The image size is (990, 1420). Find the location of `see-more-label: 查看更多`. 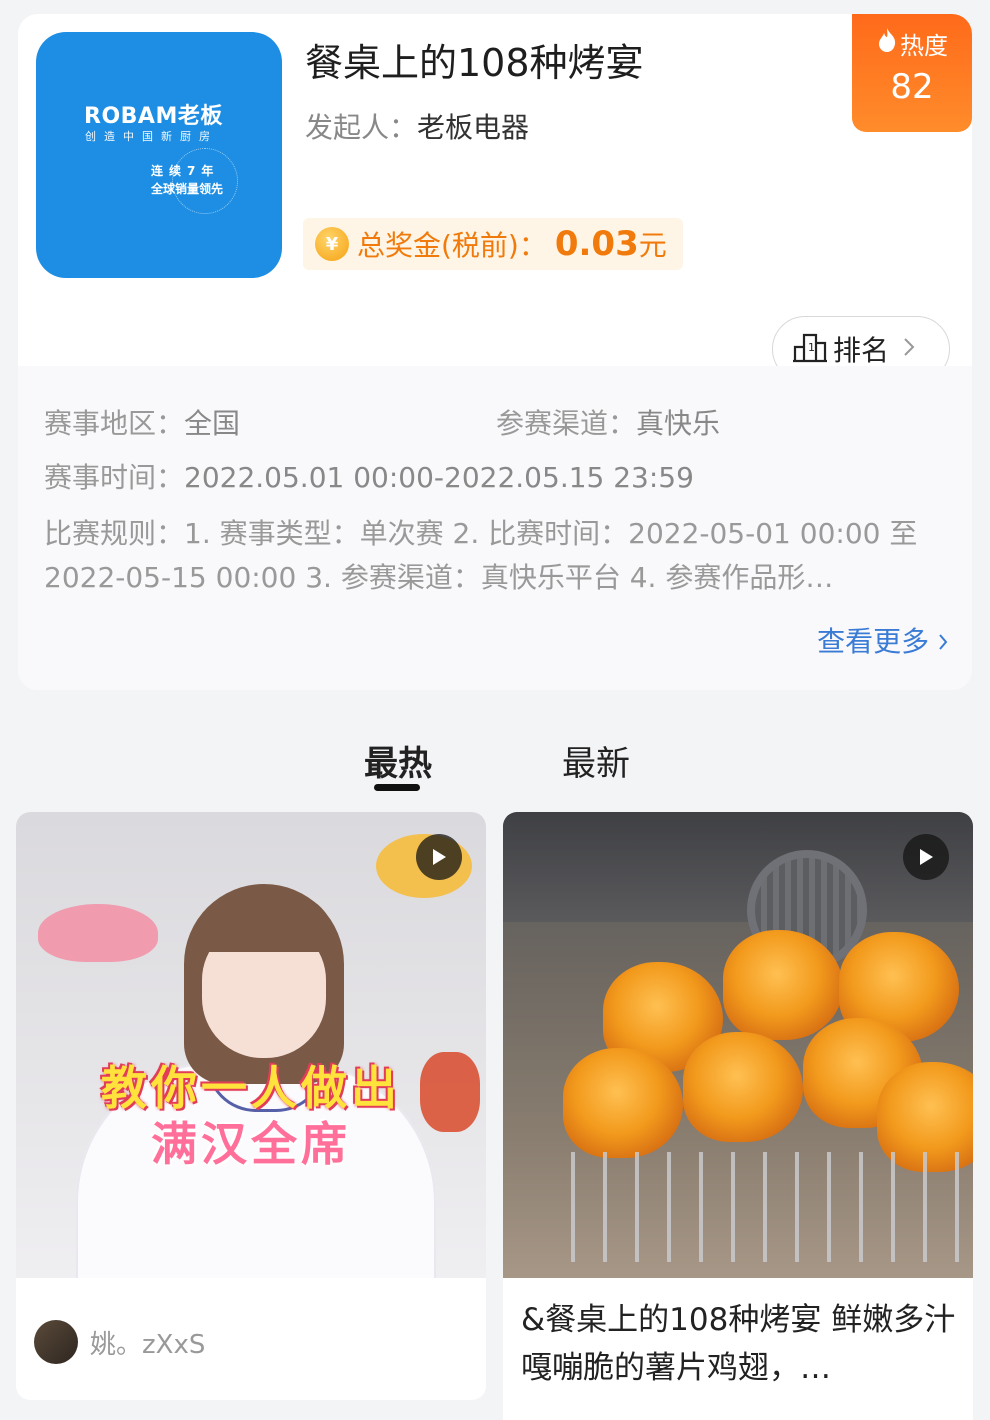

see-more-label: 查看更多 is located at coordinates (873, 641).